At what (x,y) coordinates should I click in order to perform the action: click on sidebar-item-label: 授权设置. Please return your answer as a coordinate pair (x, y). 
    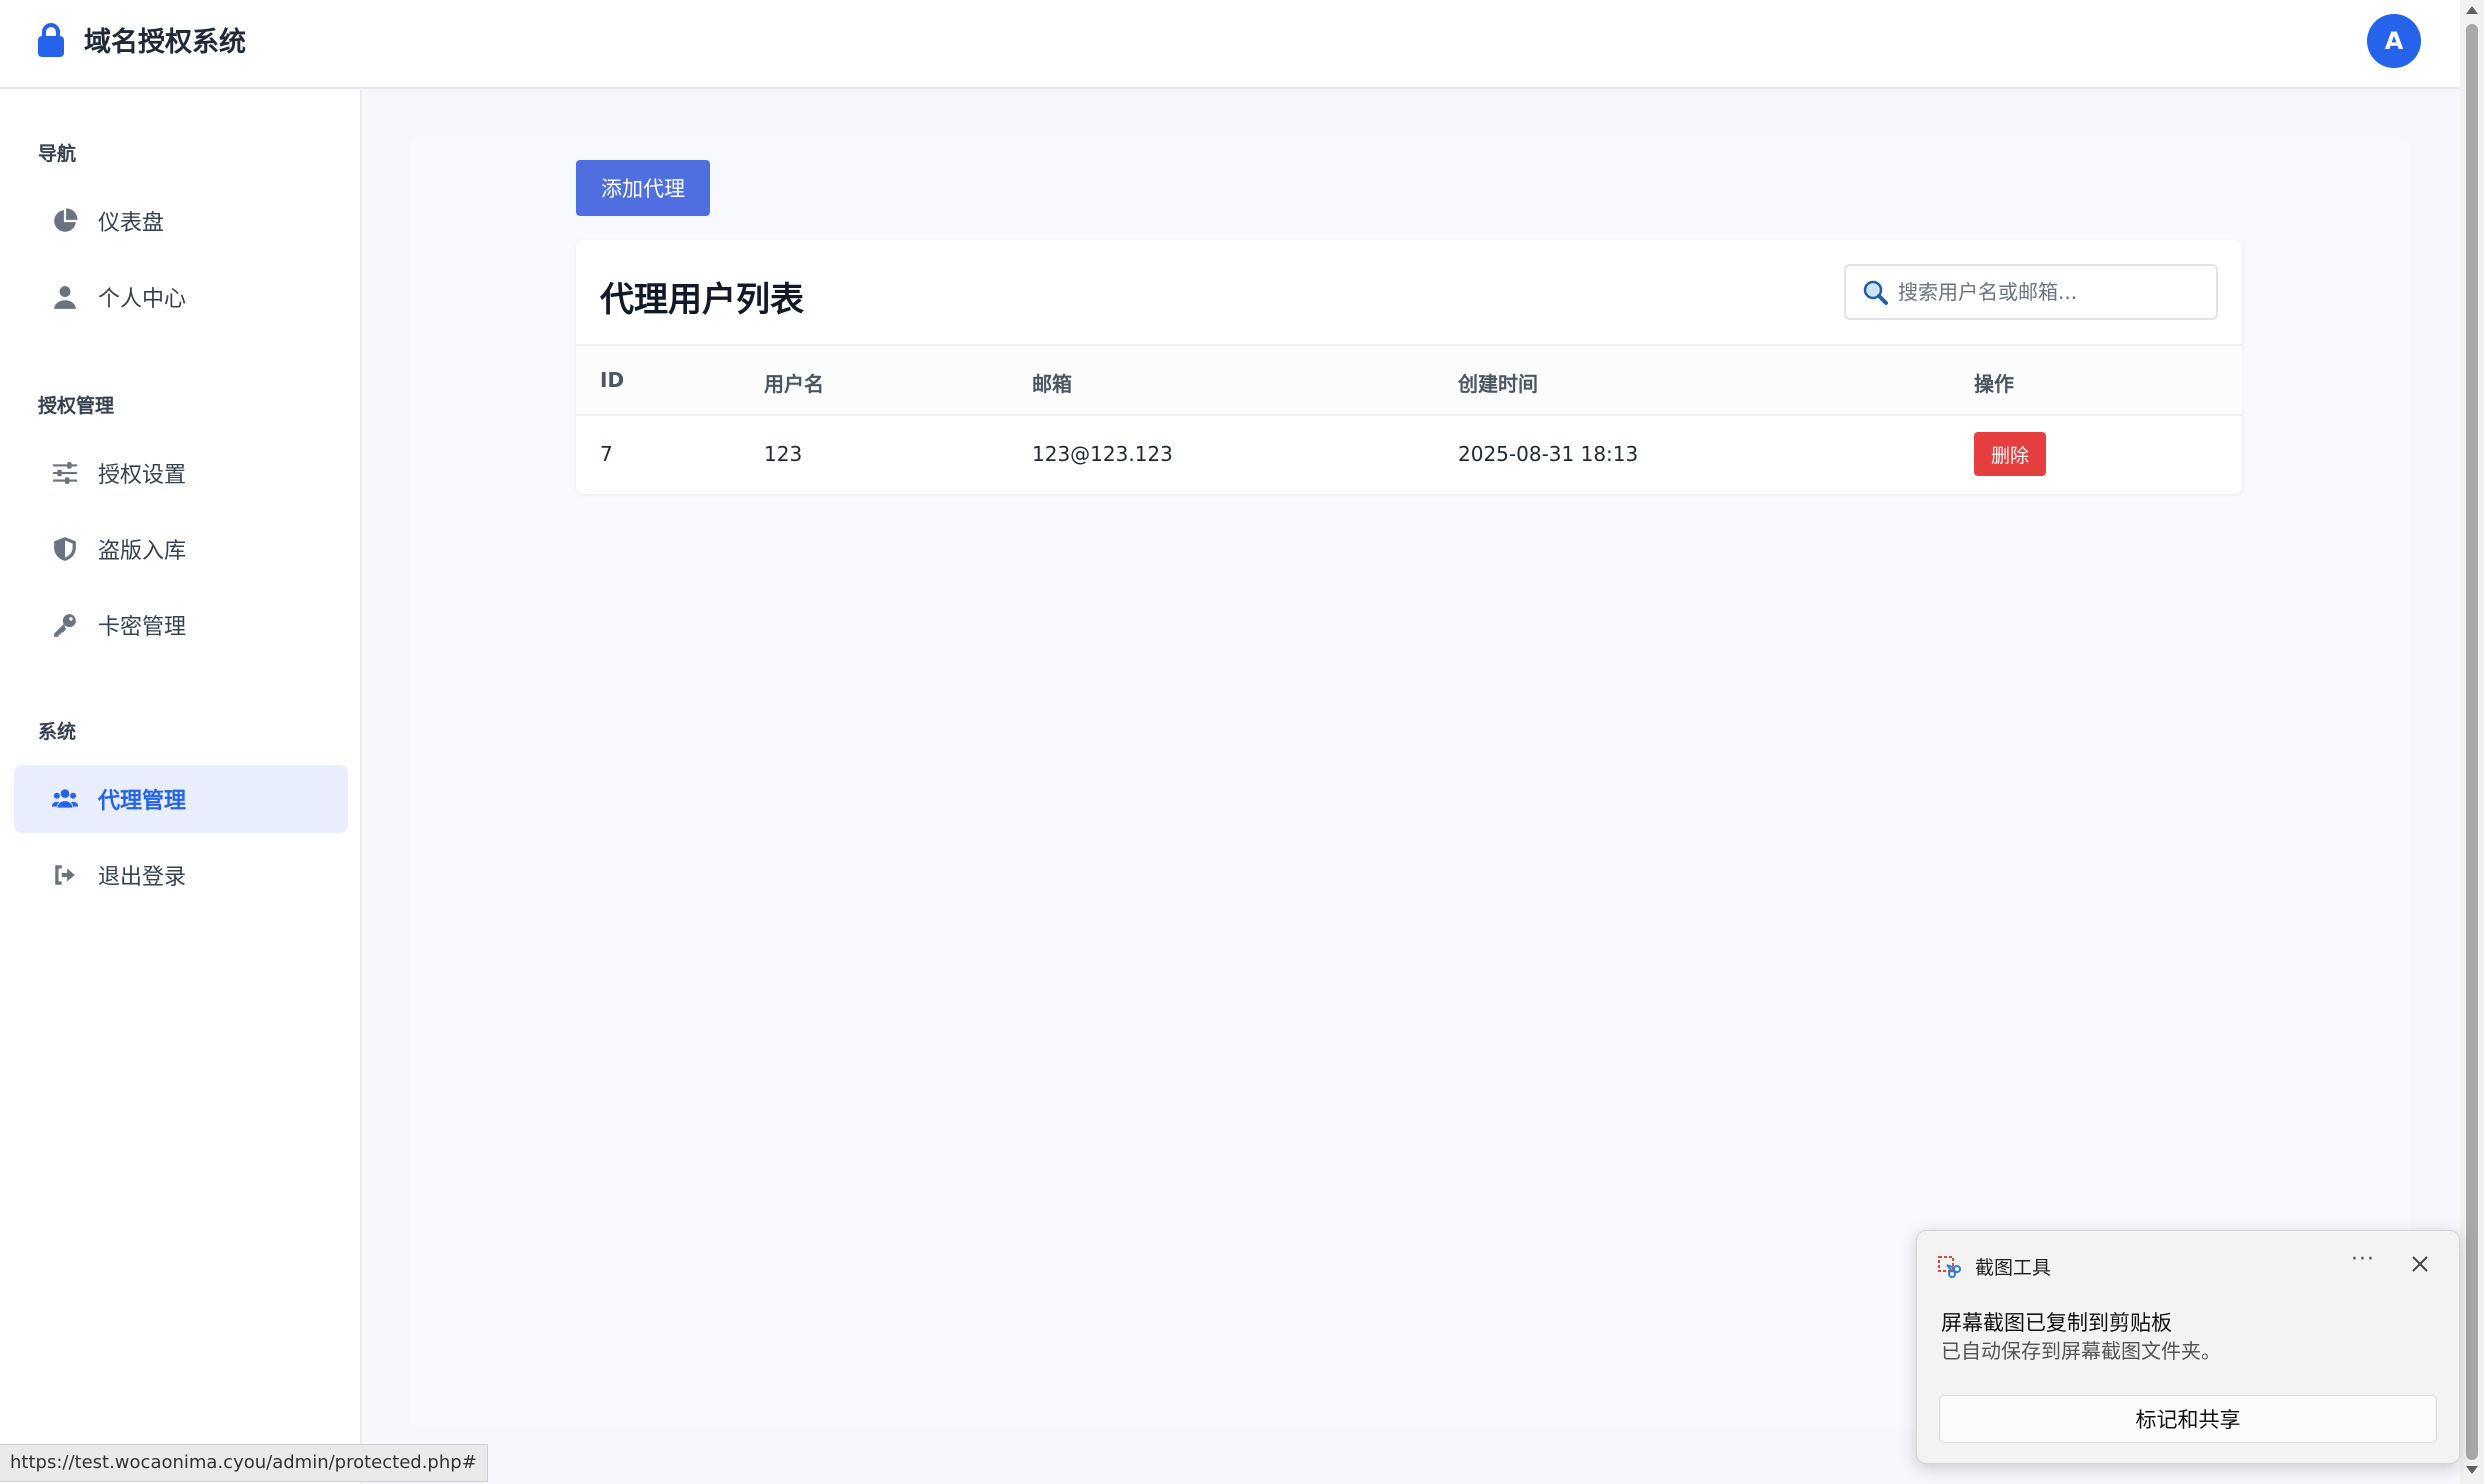
    Looking at the image, I should click on (142, 475).